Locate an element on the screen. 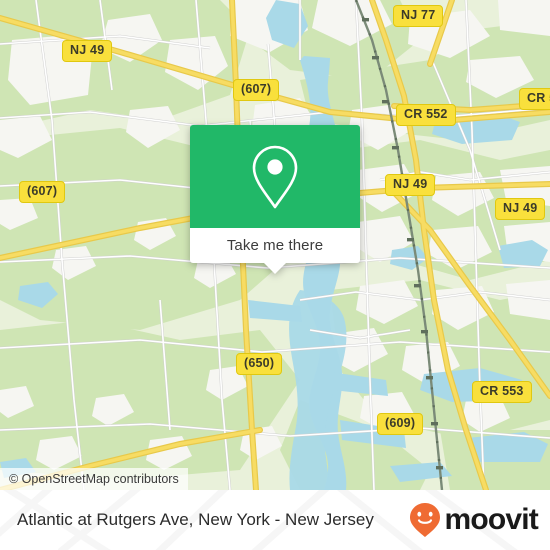 The height and width of the screenshot is (550, 550). moovit-wordmark: moovit is located at coordinates (491, 519).